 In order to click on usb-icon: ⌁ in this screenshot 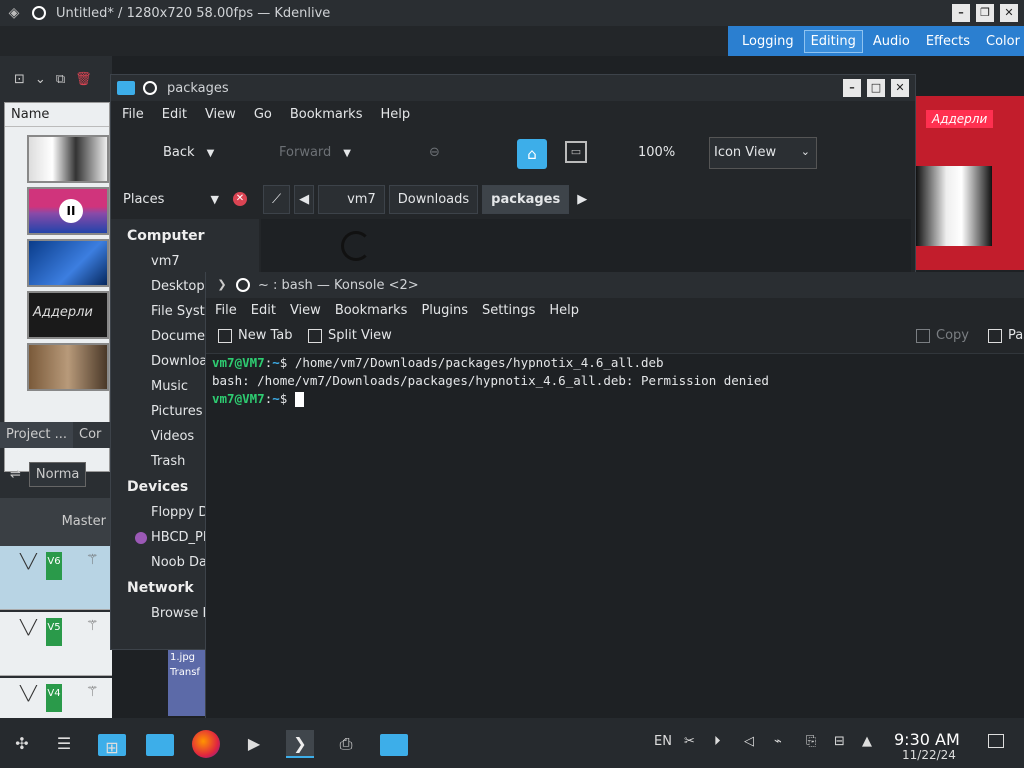, I will do `click(778, 741)`.